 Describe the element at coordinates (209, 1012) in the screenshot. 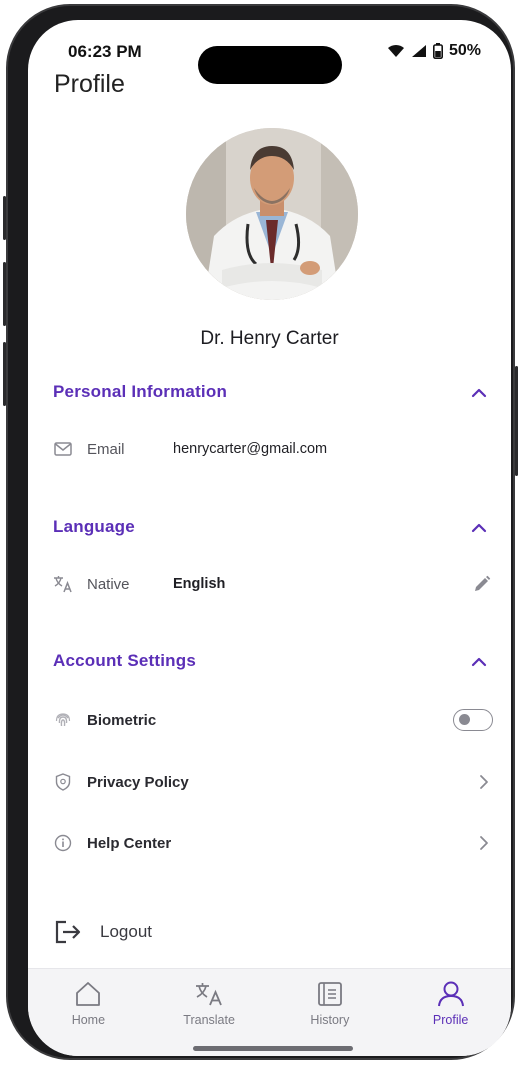

I see `tab-translate: Translate` at that location.